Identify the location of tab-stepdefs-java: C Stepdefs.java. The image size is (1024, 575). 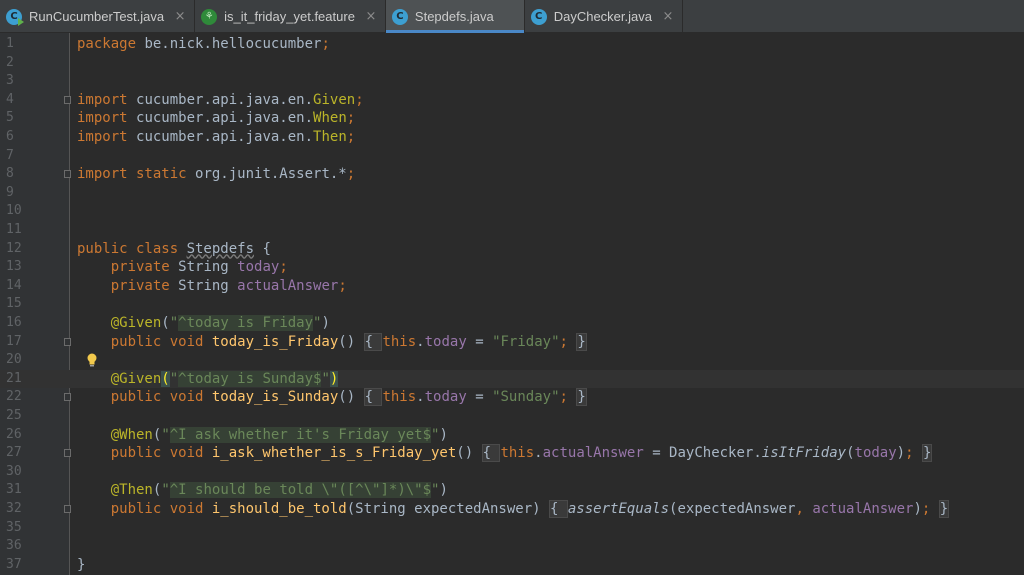
(455, 16).